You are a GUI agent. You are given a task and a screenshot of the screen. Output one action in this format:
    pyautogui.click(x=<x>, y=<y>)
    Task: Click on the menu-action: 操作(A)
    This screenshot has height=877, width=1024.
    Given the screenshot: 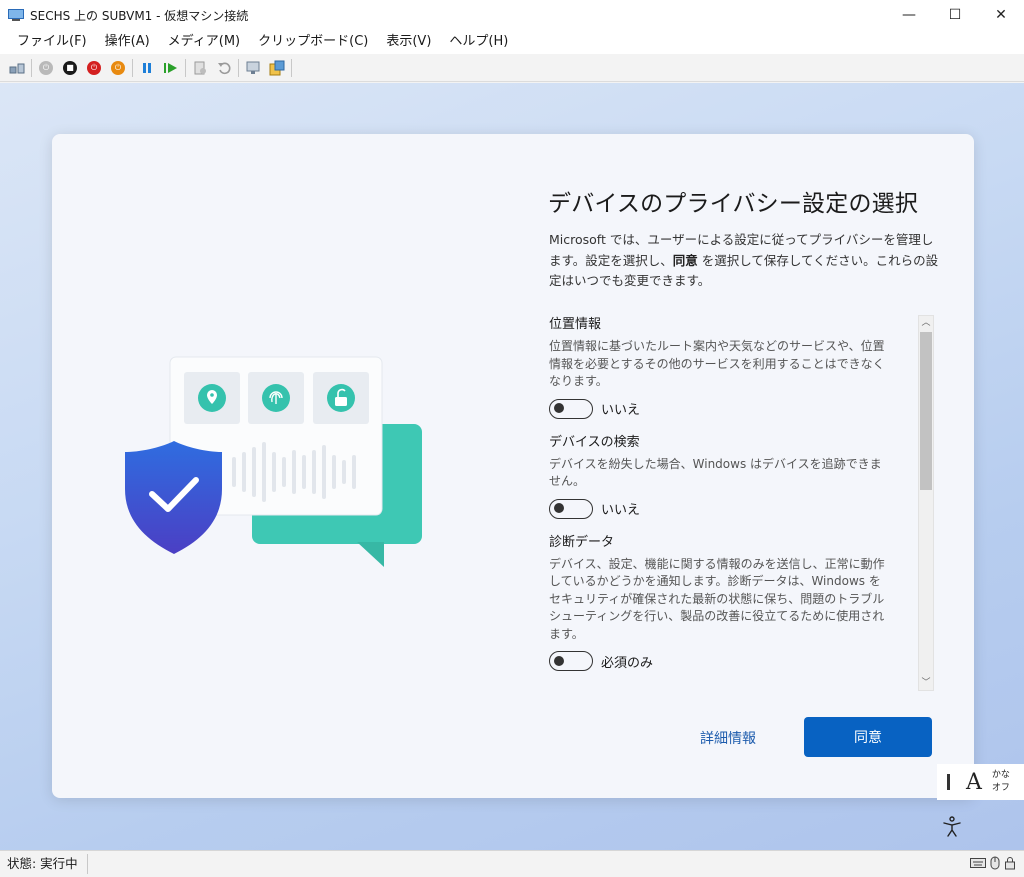 What is the action you would take?
    pyautogui.click(x=127, y=42)
    